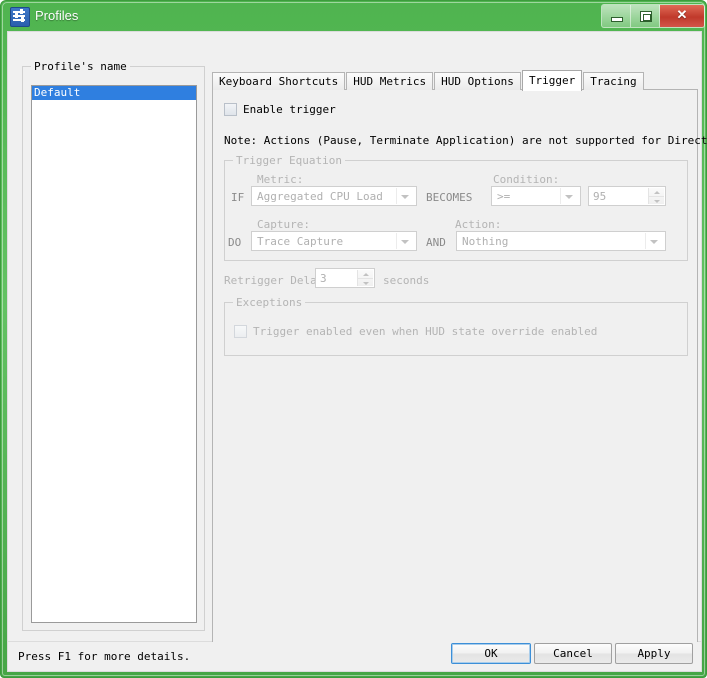 The height and width of the screenshot is (678, 707). I want to click on action-label: Action:, so click(478, 224).